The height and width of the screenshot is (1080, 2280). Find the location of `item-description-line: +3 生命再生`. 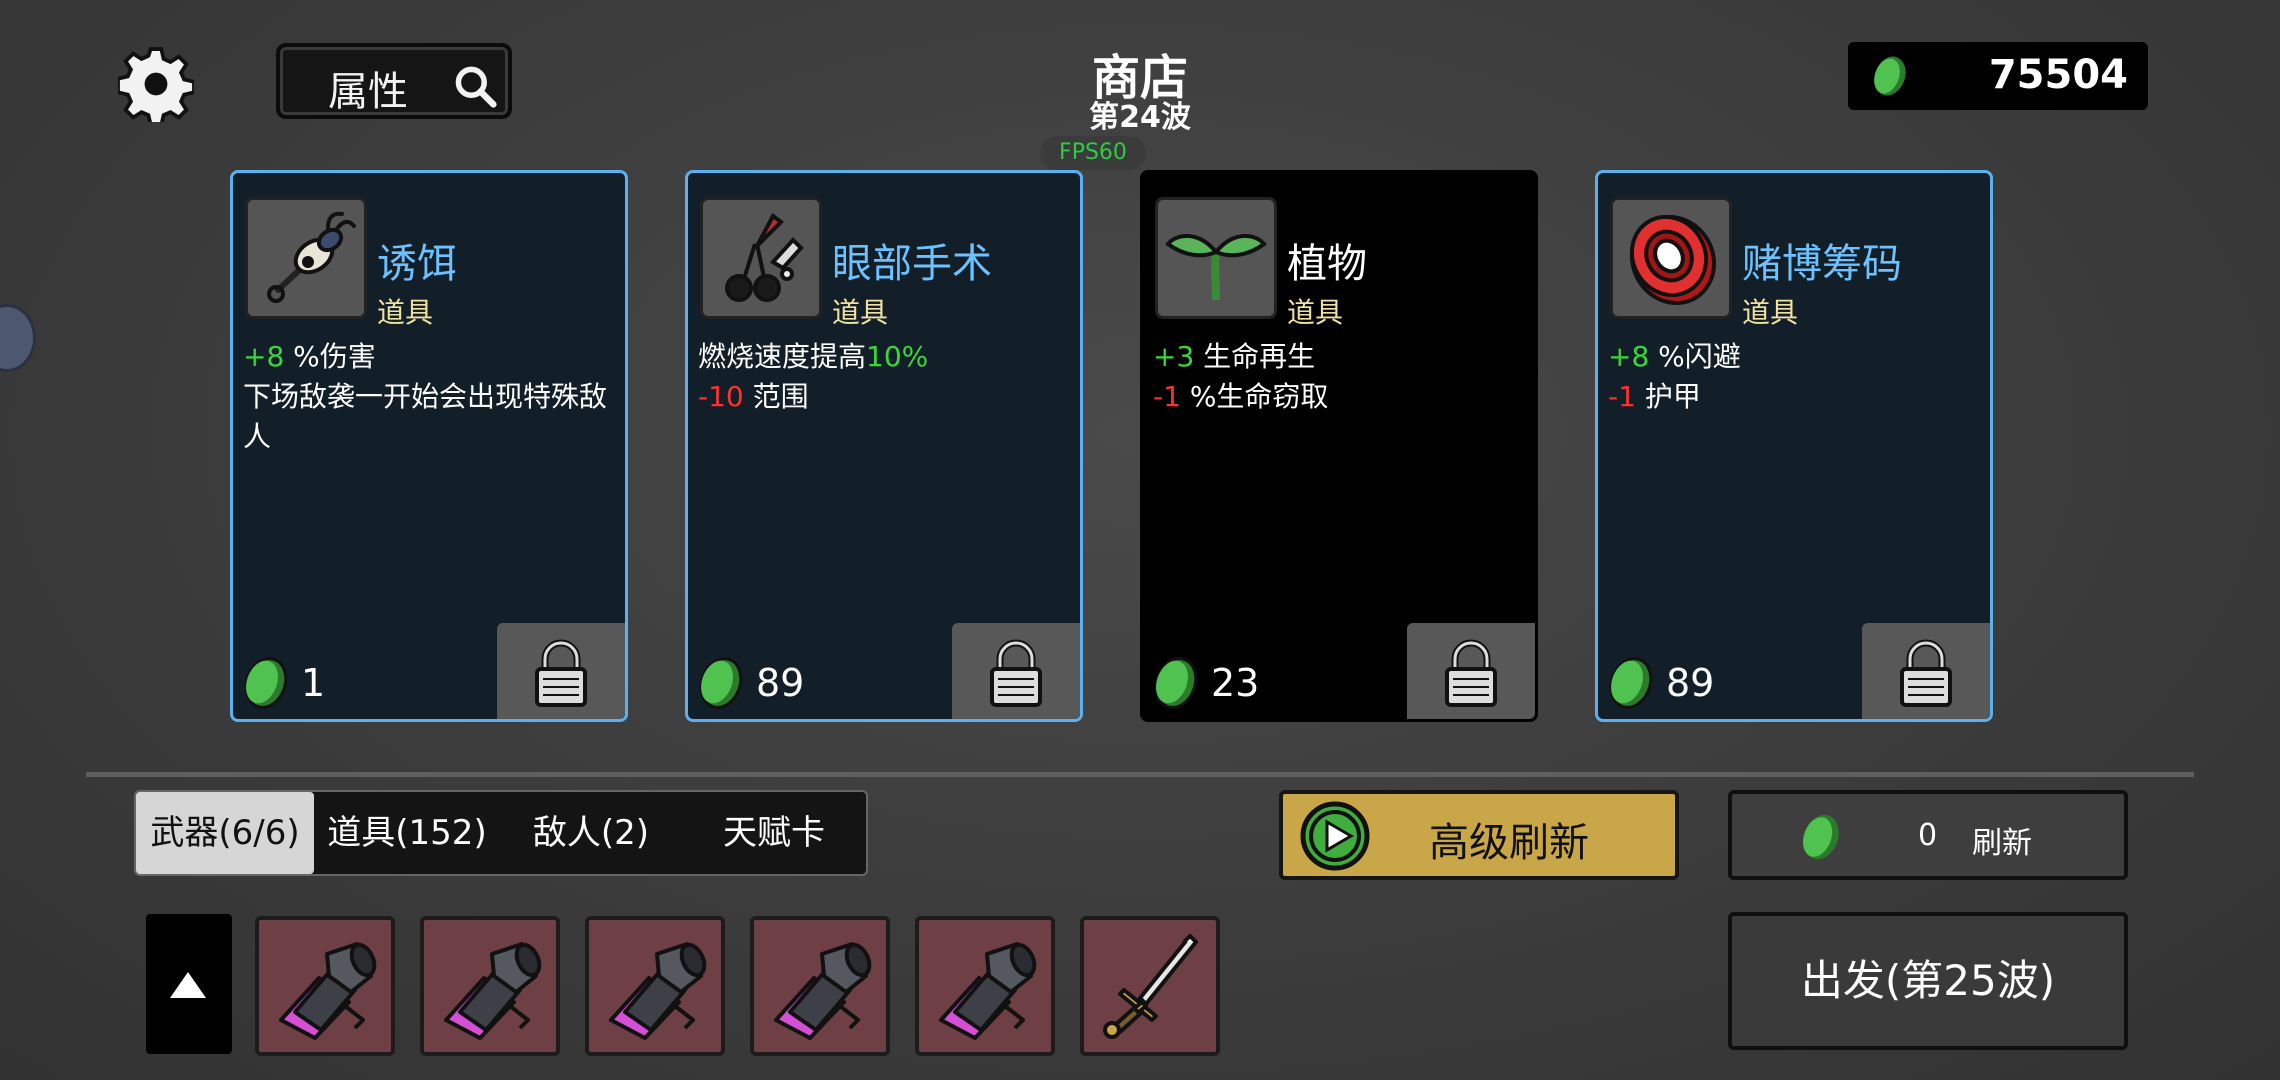

item-description-line: +3 生命再生 is located at coordinates (1339, 357).